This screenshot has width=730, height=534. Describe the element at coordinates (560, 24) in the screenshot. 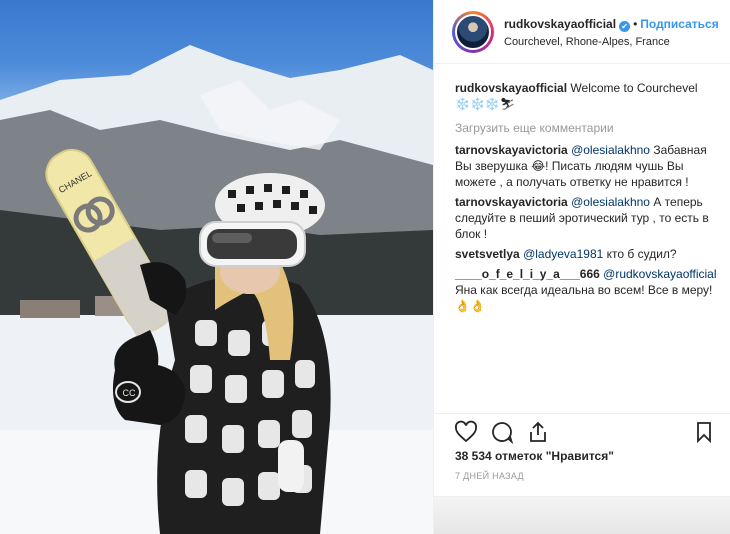

I see `post-username: rudkovskayaofficial` at that location.